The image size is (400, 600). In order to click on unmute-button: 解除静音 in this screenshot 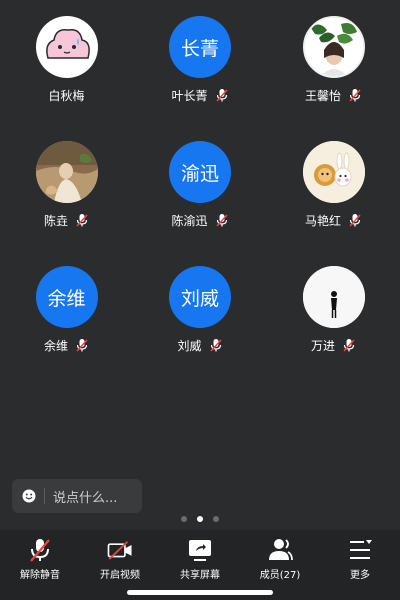, I will do `click(40, 565)`.